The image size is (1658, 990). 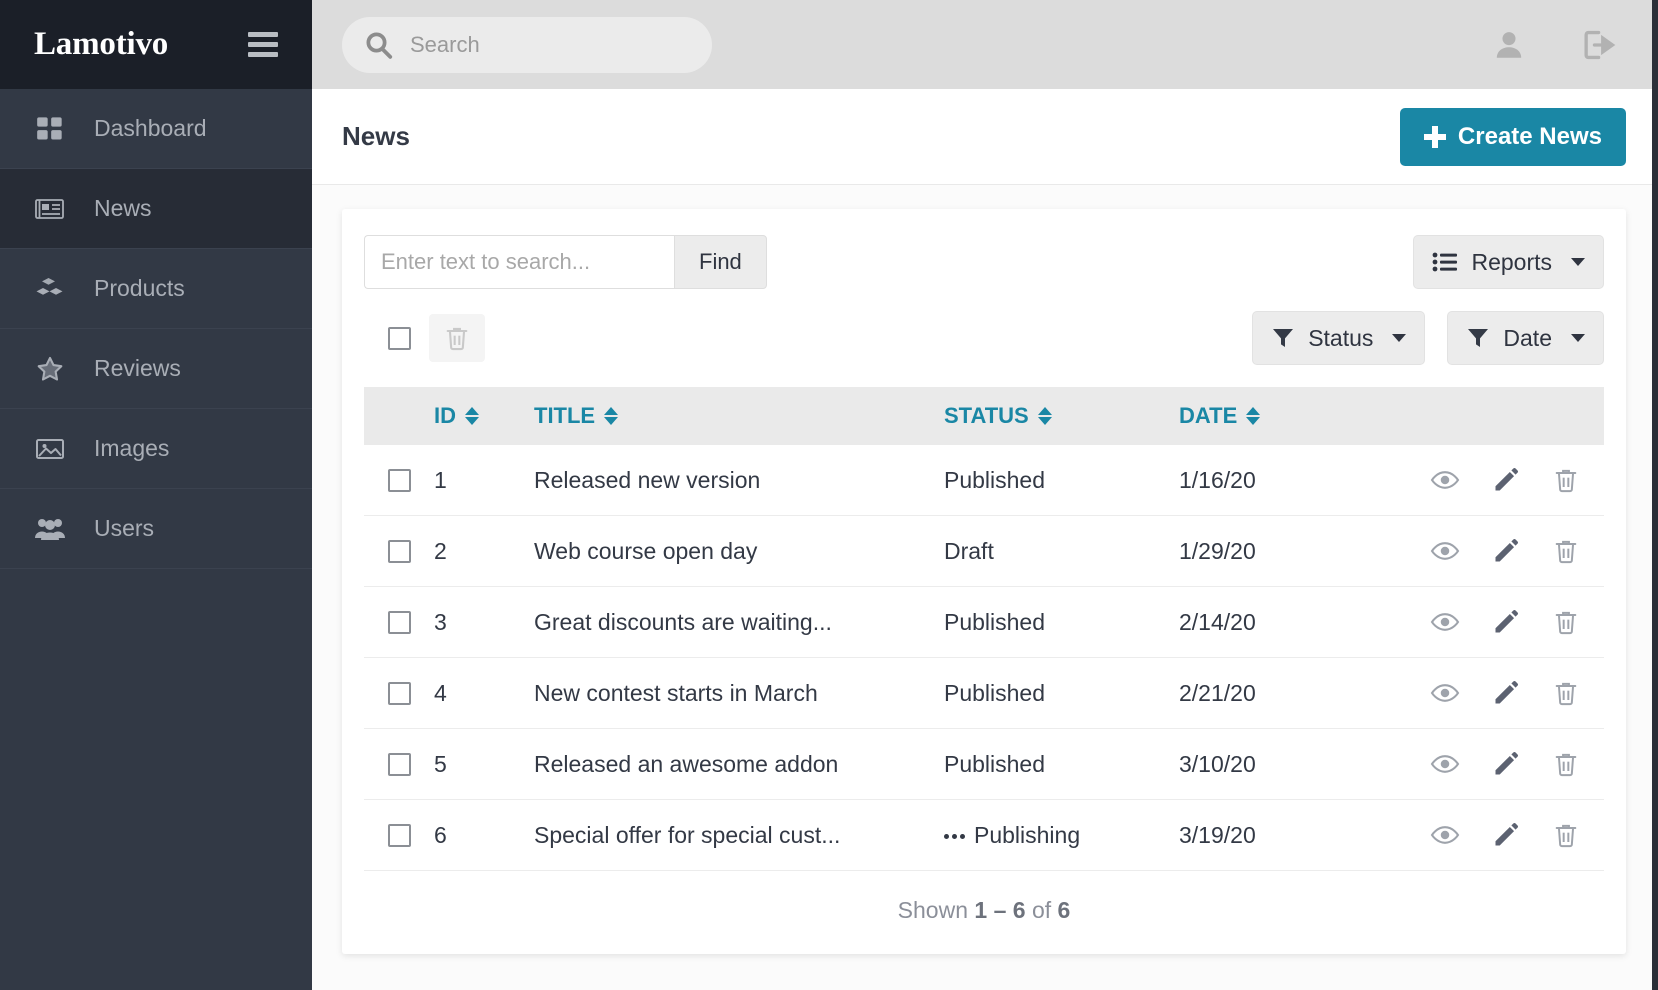 I want to click on page-title: News, so click(x=376, y=136).